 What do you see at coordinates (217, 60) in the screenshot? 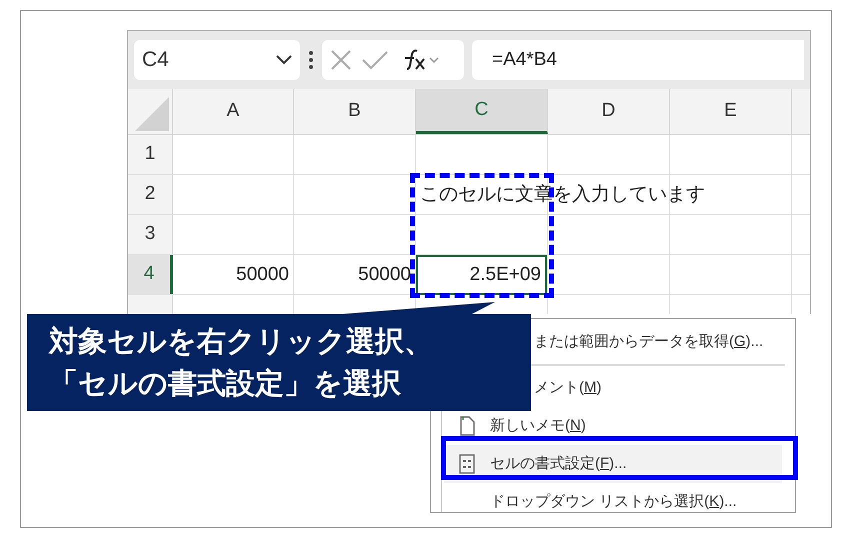
I see `name-box: C4` at bounding box center [217, 60].